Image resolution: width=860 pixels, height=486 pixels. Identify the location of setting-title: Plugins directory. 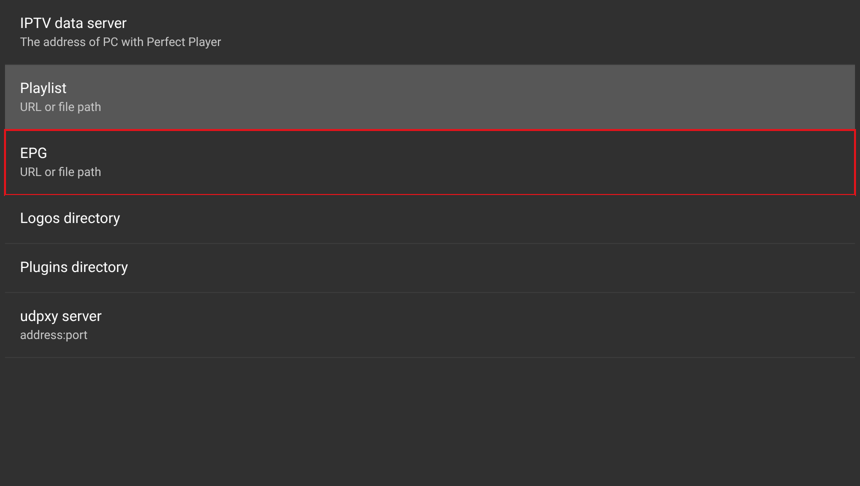
(74, 268).